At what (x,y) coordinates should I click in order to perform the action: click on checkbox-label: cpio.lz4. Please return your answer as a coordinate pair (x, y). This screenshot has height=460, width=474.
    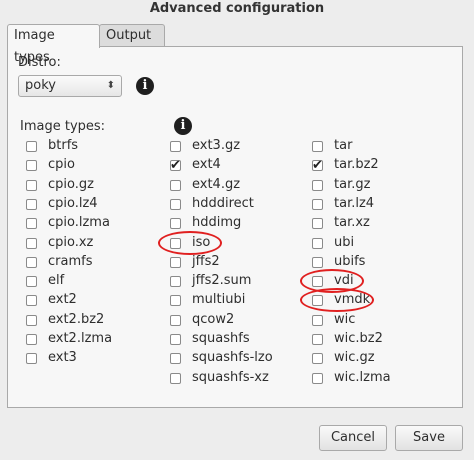
    Looking at the image, I should click on (73, 203).